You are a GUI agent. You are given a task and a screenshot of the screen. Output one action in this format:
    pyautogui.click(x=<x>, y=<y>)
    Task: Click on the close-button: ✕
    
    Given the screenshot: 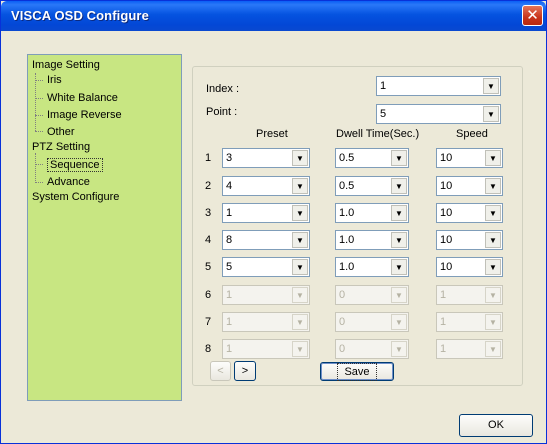 What is the action you would take?
    pyautogui.click(x=532, y=15)
    